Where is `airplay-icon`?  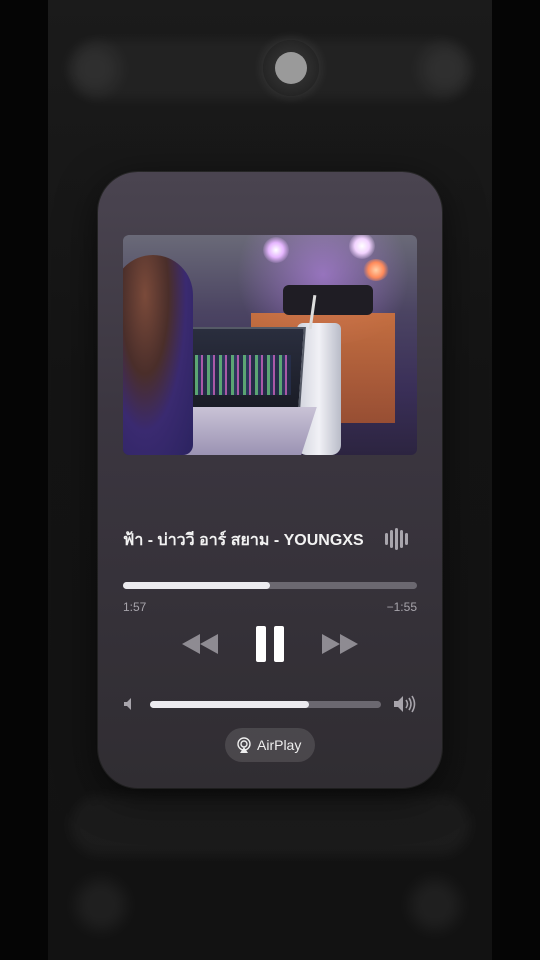 airplay-icon is located at coordinates (244, 745).